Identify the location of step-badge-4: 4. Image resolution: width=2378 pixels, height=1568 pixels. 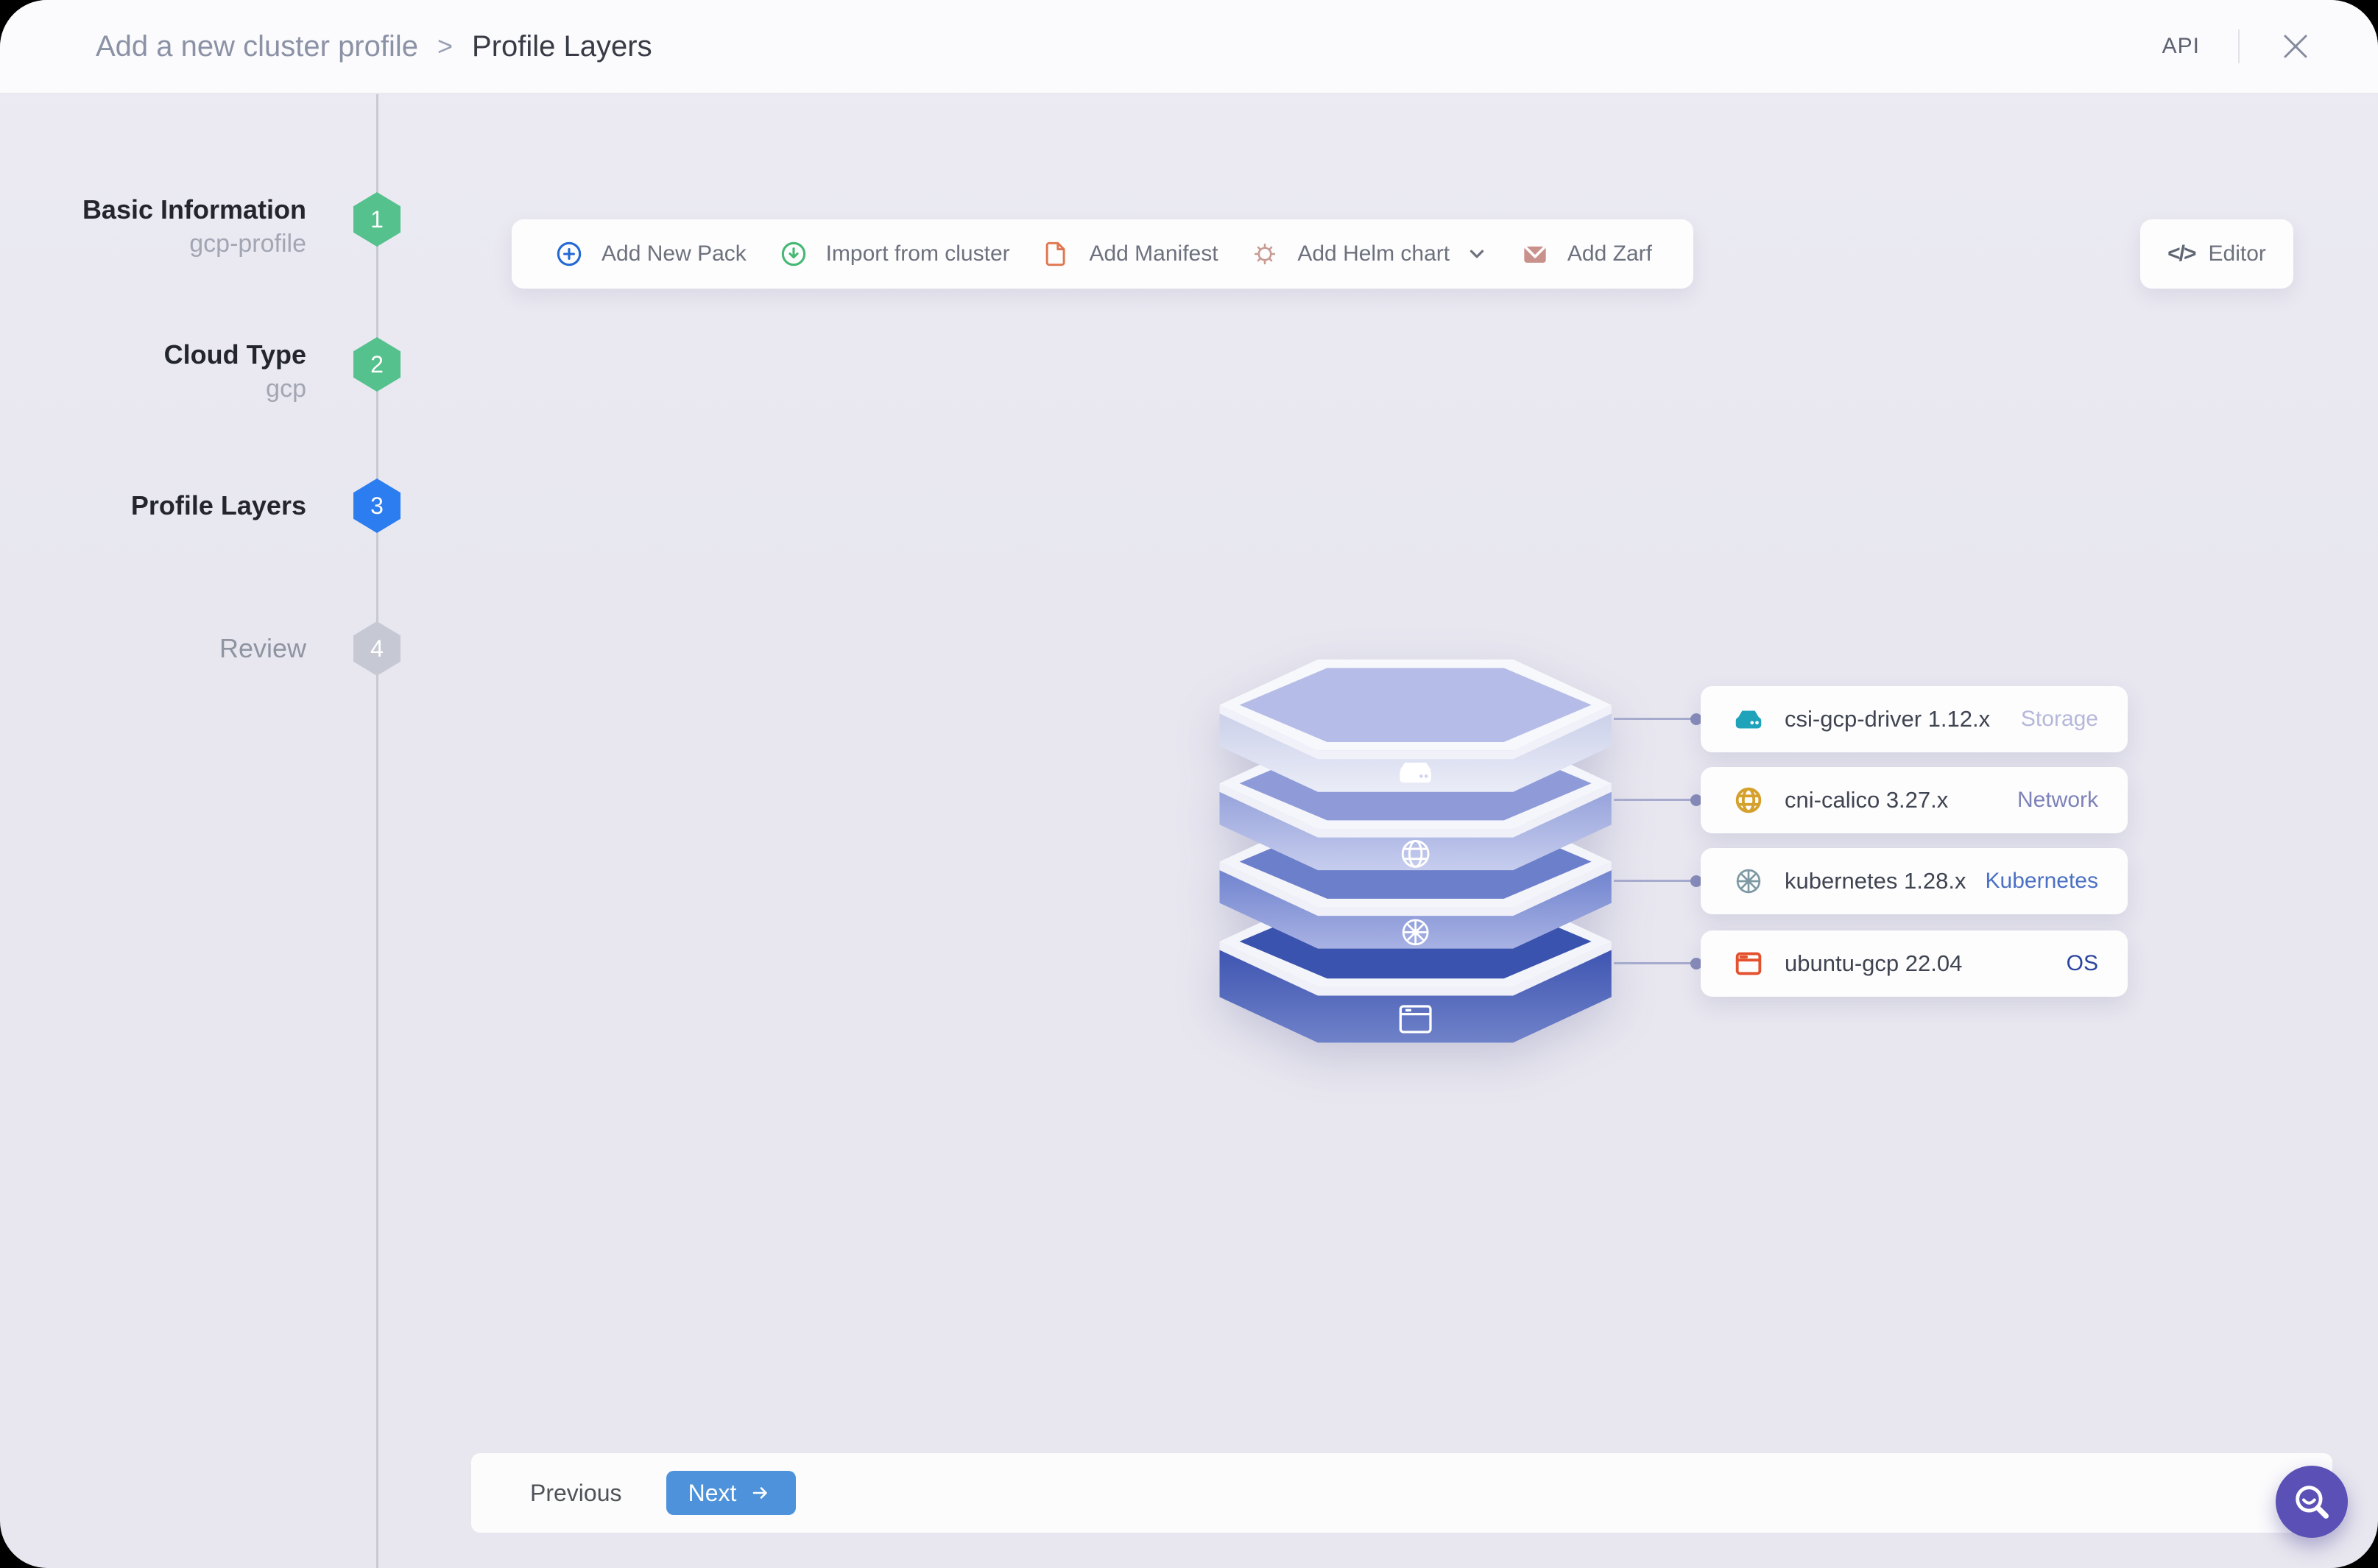
(377, 648).